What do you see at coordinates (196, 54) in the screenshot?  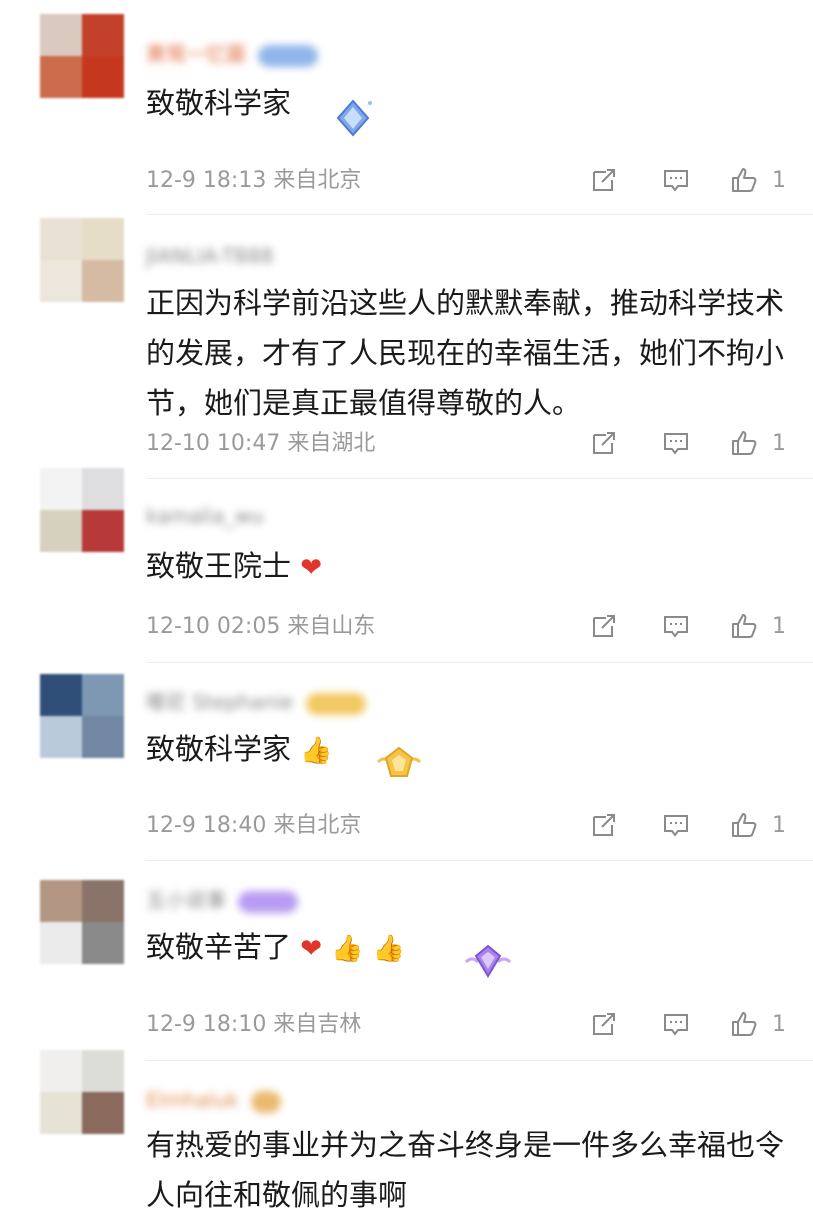 I see `username-text: 黄鸳一忆菌` at bounding box center [196, 54].